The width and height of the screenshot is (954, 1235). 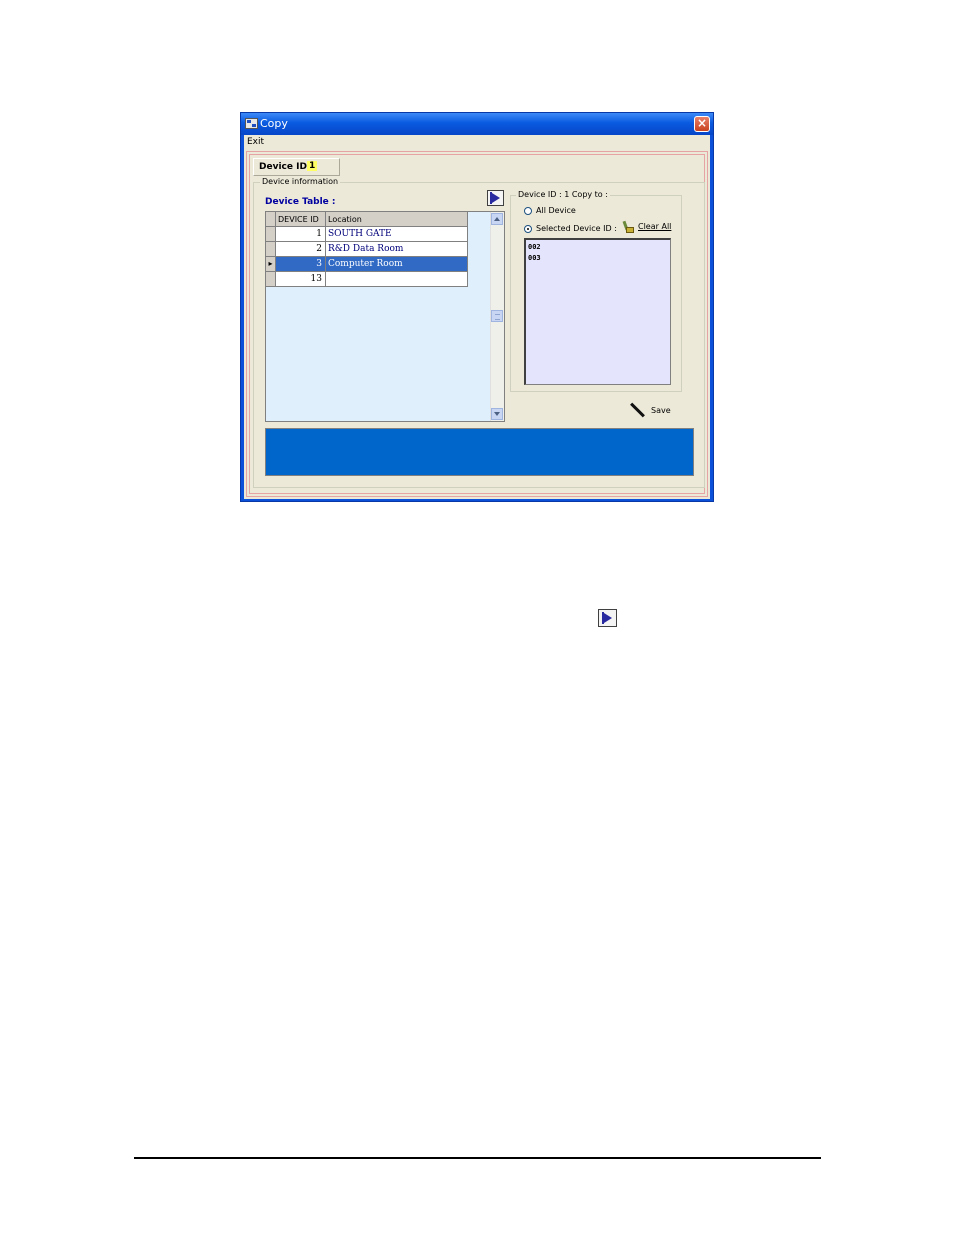 What do you see at coordinates (528, 229) in the screenshot?
I see `selected-device-radio` at bounding box center [528, 229].